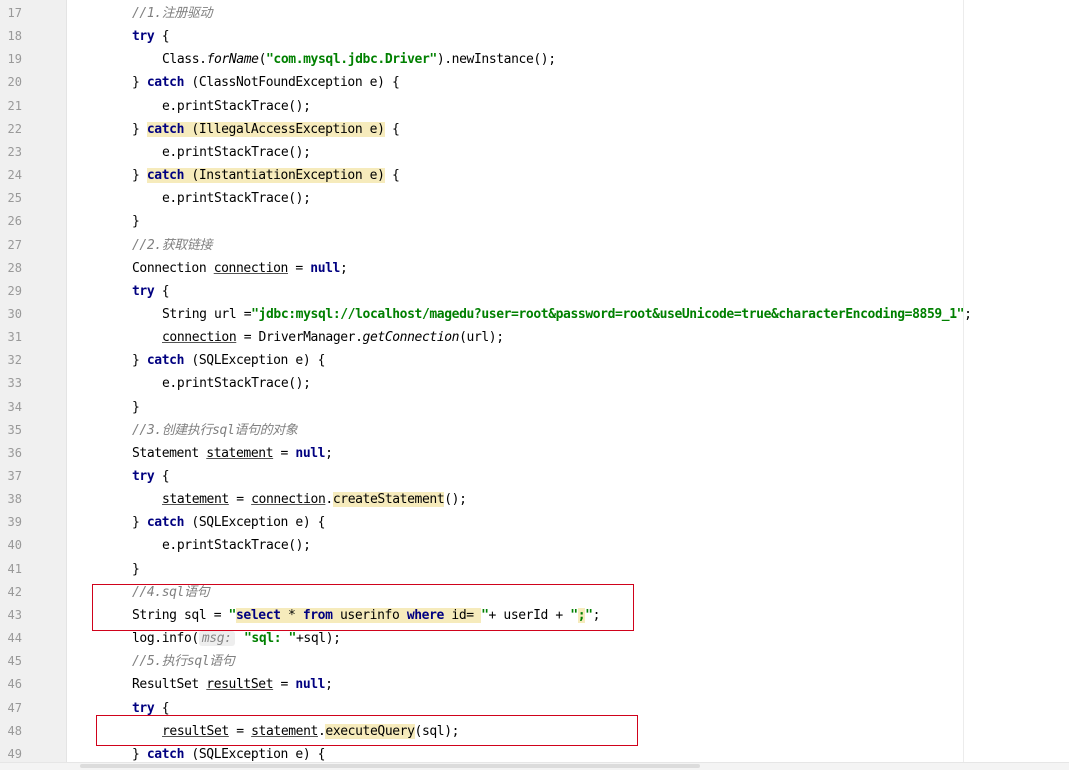  Describe the element at coordinates (534, 82) in the screenshot. I see `code-line: 20} catch (ClassNotFoundException e) {` at that location.